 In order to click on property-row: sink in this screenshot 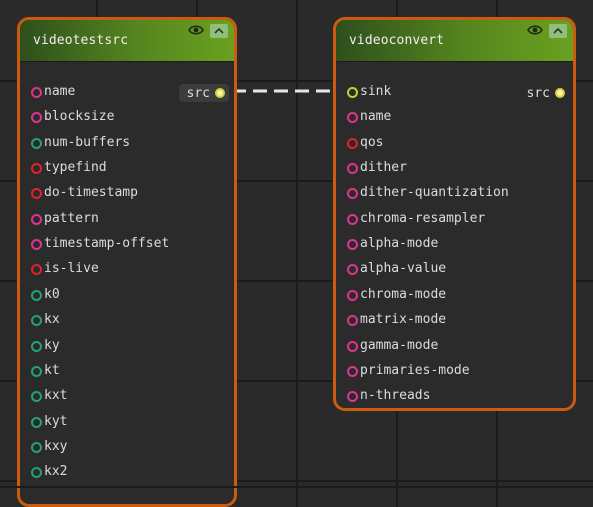, I will do `click(454, 92)`.